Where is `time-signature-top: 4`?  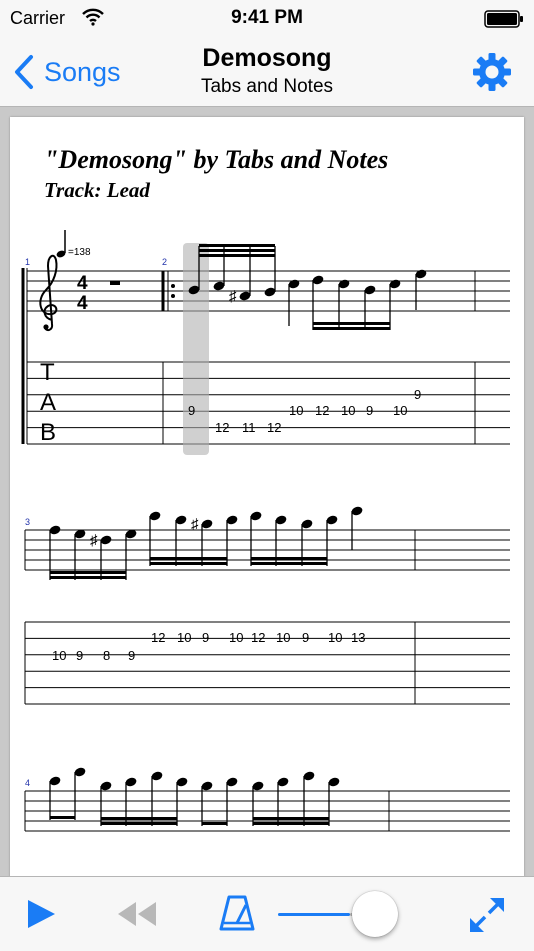
time-signature-top: 4 is located at coordinates (82, 283).